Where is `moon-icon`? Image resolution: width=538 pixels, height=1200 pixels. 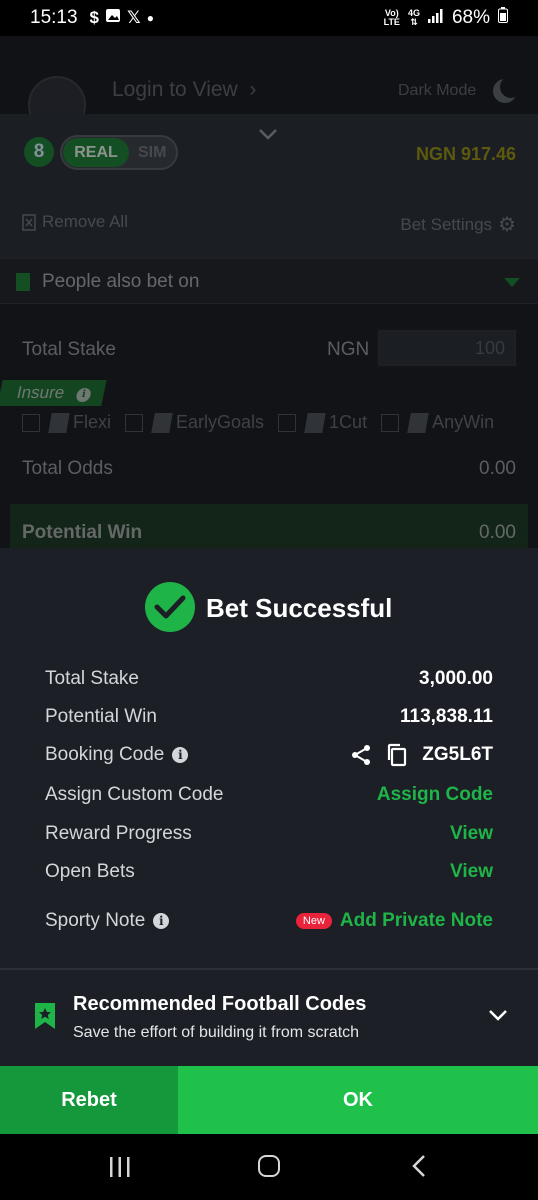
moon-icon is located at coordinates (507, 89).